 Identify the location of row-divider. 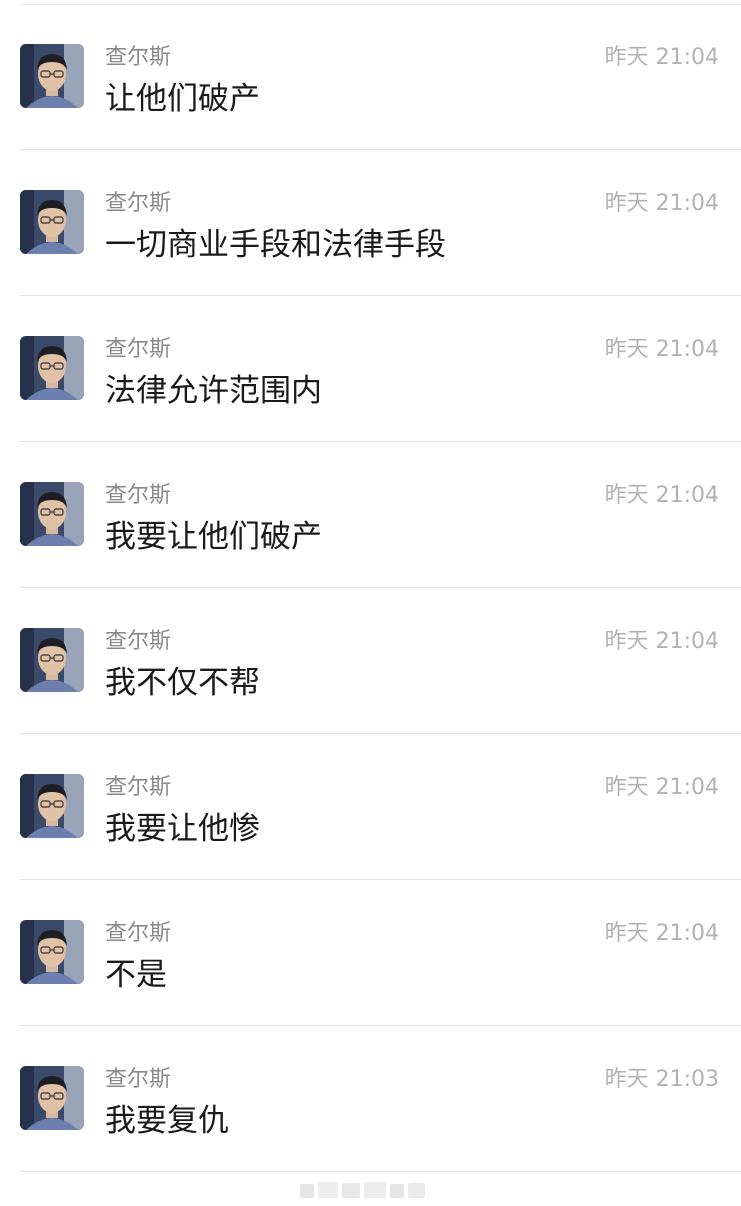
(380, 1171).